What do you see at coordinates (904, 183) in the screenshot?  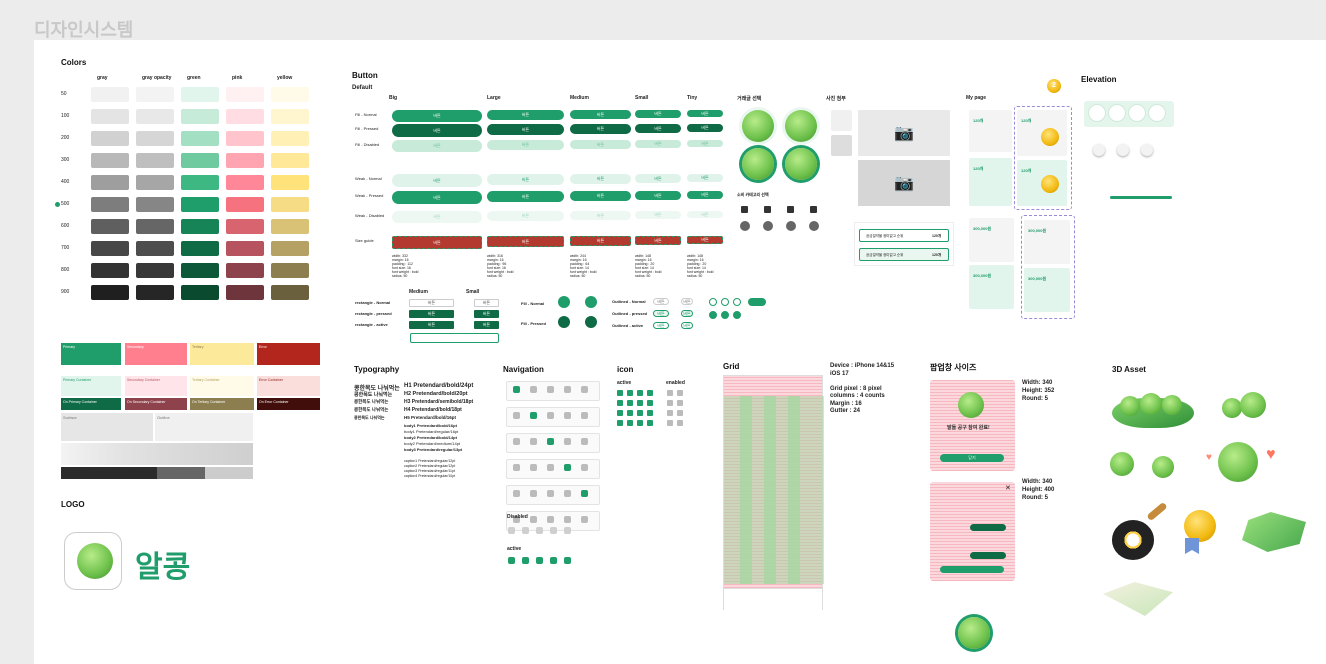 I see `photo-upload-2: 📷` at bounding box center [904, 183].